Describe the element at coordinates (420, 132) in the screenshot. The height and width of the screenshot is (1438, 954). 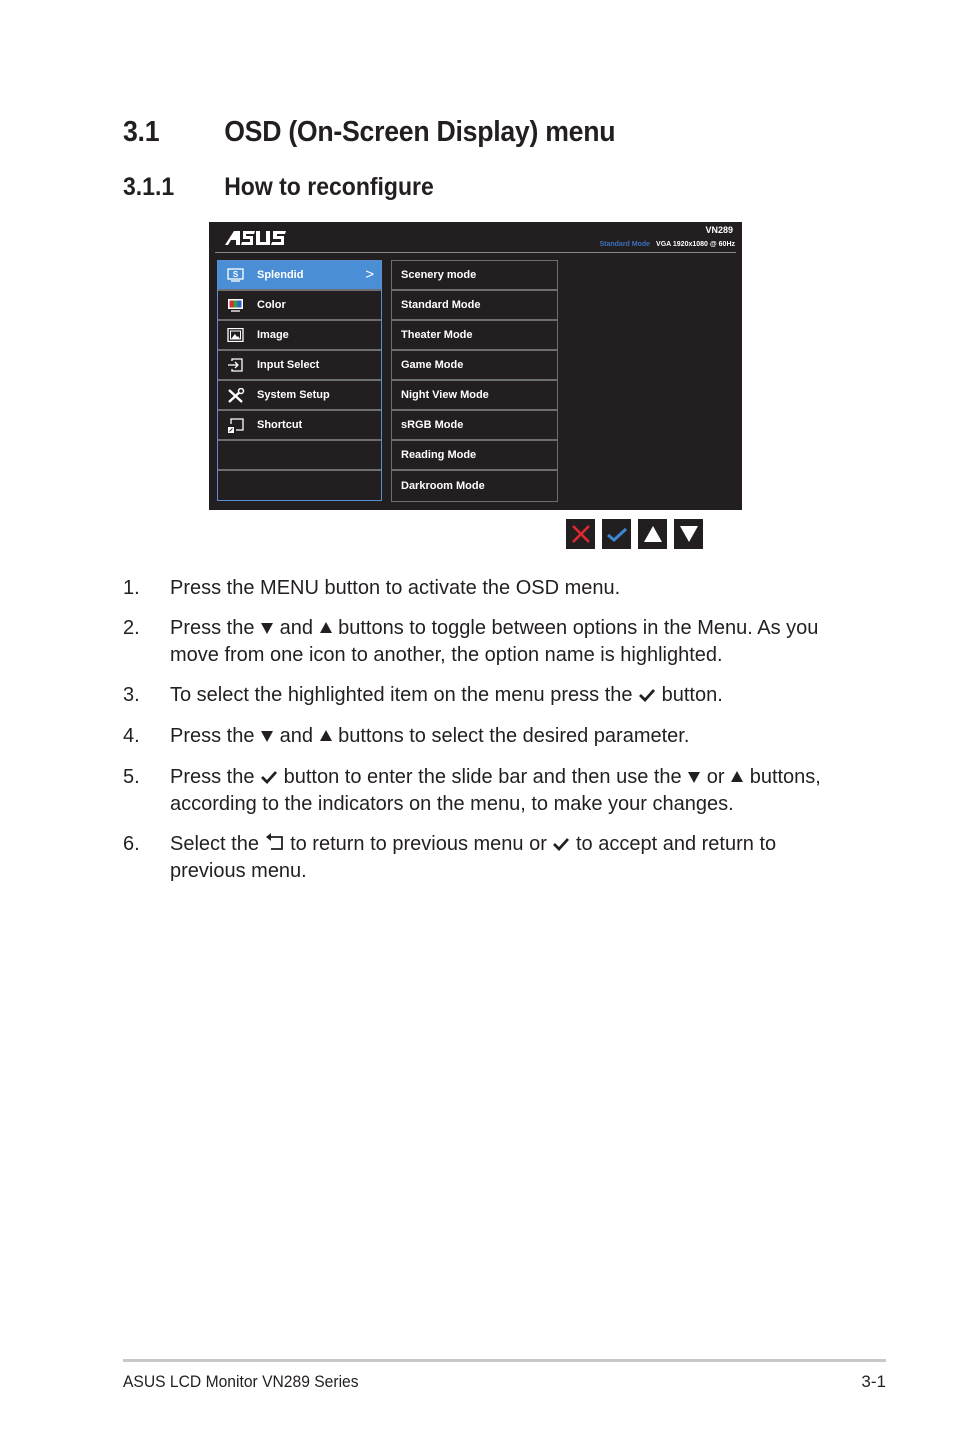
I see `section-title: OSD (On-Screen Display) menu` at that location.